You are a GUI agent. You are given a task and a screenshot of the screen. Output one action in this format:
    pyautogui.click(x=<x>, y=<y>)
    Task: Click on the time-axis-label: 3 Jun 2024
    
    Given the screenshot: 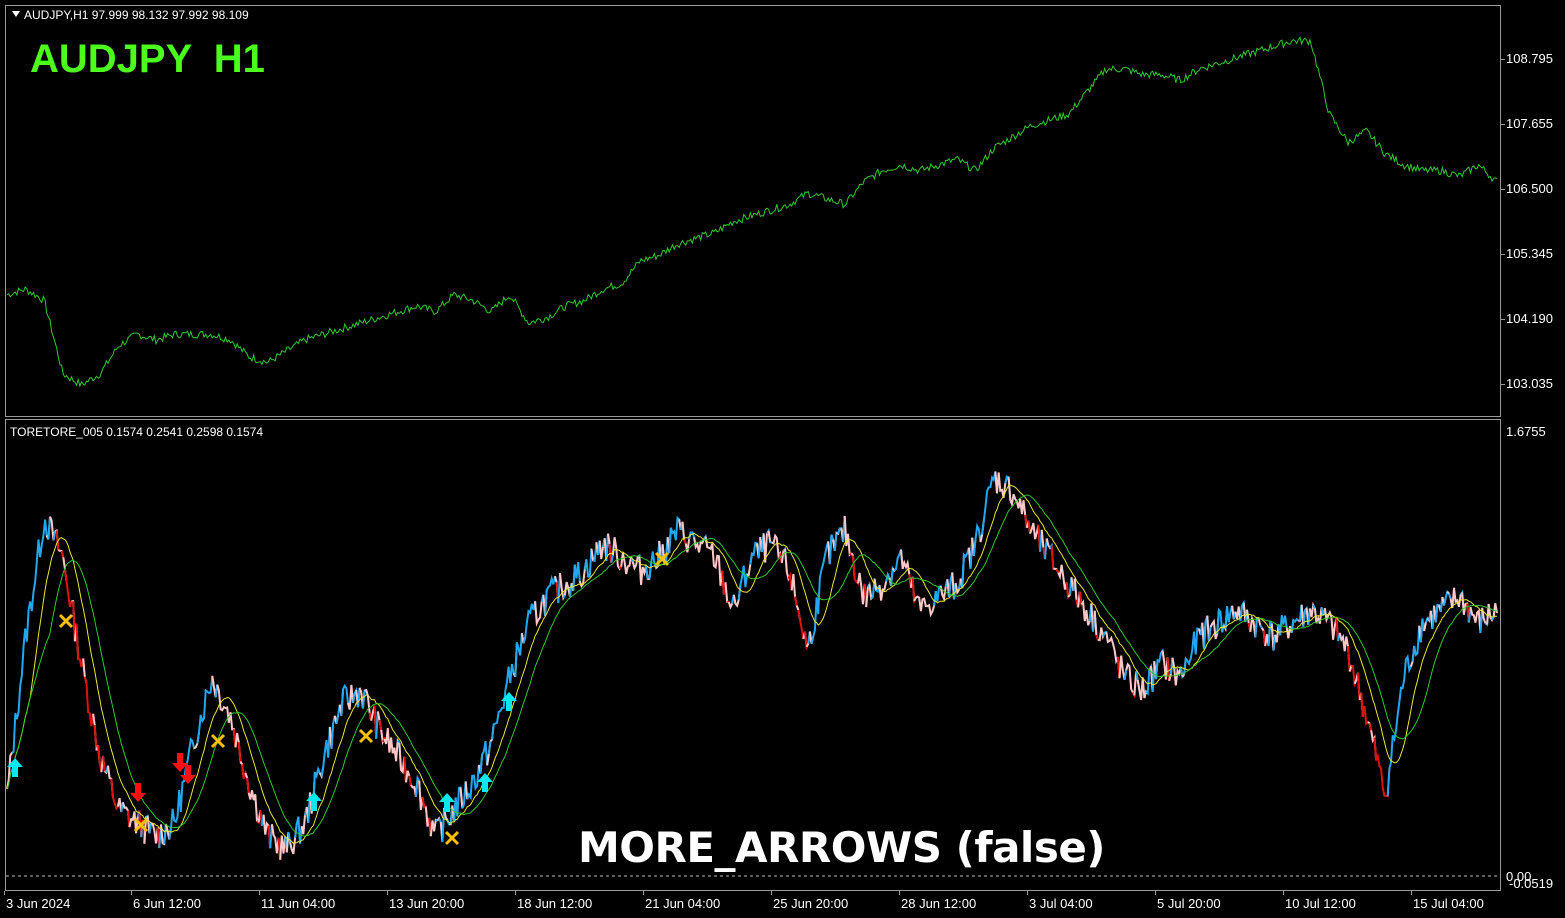 What is the action you would take?
    pyautogui.click(x=38, y=903)
    